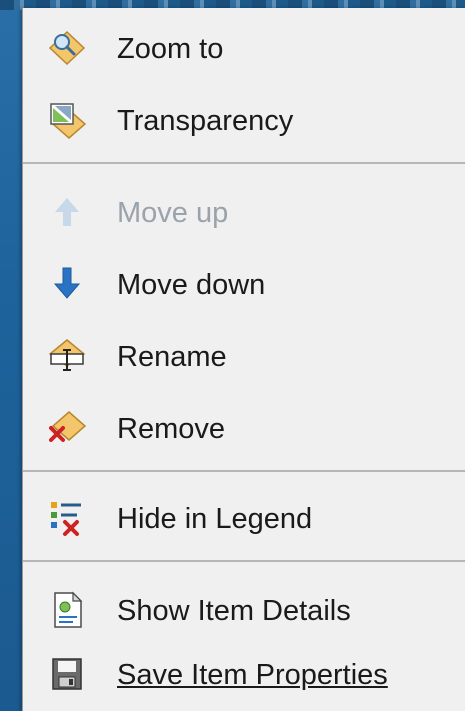 The width and height of the screenshot is (465, 711). I want to click on transparency-icon, so click(67, 120).